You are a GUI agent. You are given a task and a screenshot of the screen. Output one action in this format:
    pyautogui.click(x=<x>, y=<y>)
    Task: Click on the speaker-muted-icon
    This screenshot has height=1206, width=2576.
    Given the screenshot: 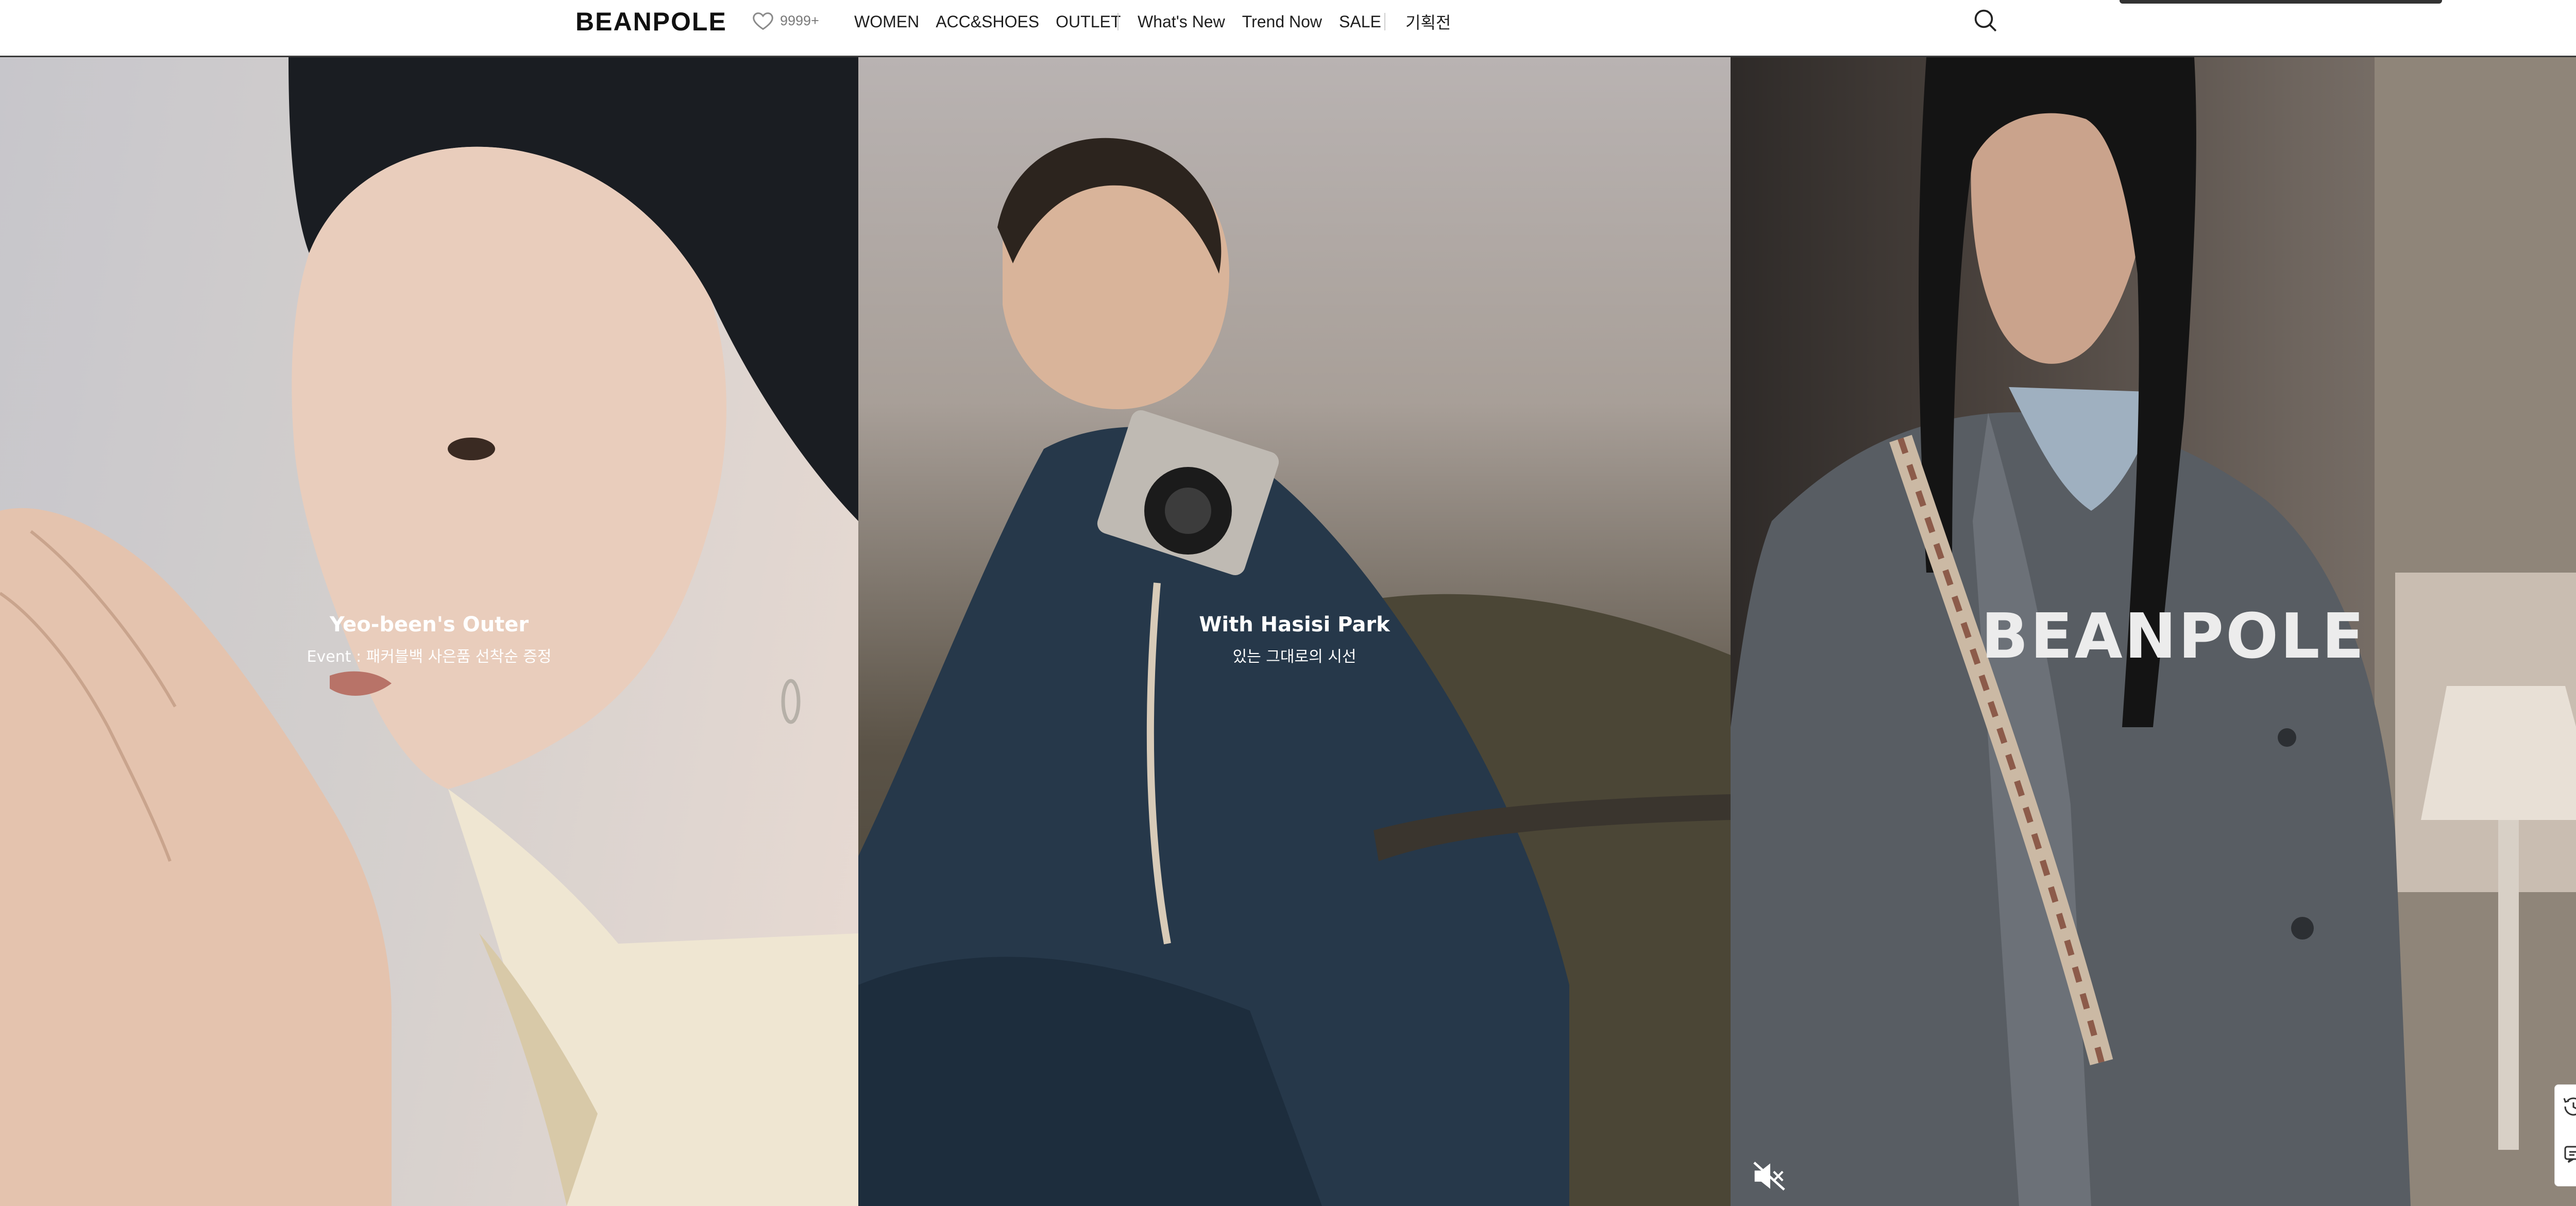 What is the action you would take?
    pyautogui.click(x=1769, y=1176)
    